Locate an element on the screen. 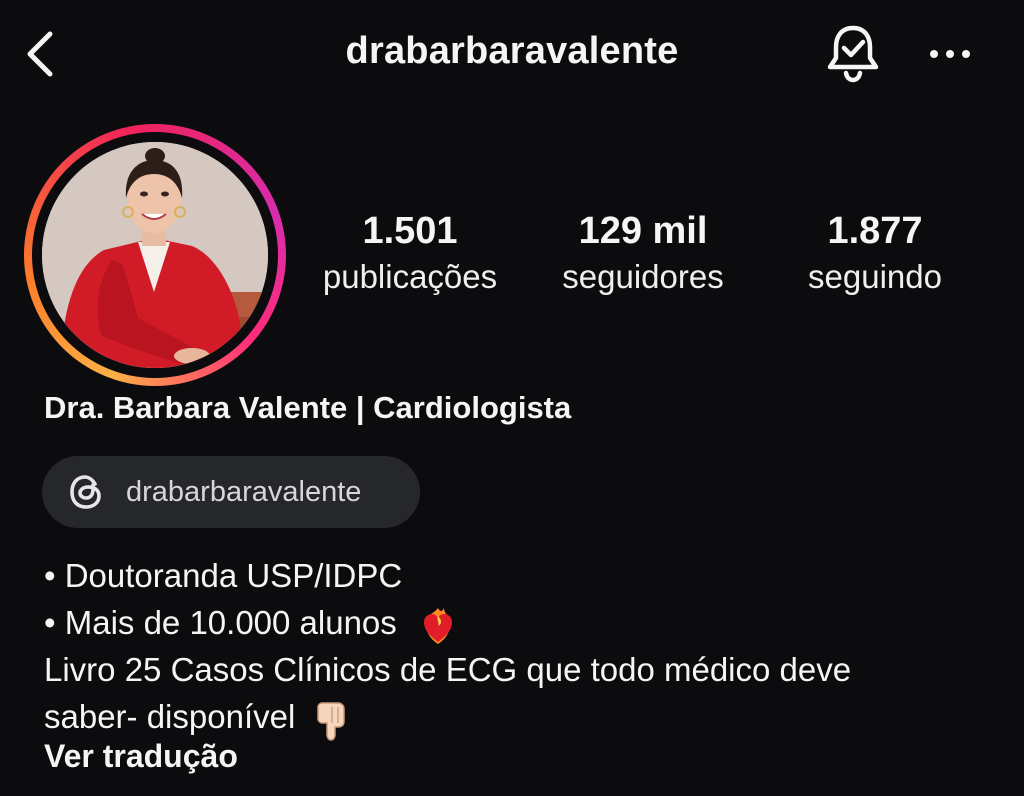  following-count: 1.877 is located at coordinates (875, 231).